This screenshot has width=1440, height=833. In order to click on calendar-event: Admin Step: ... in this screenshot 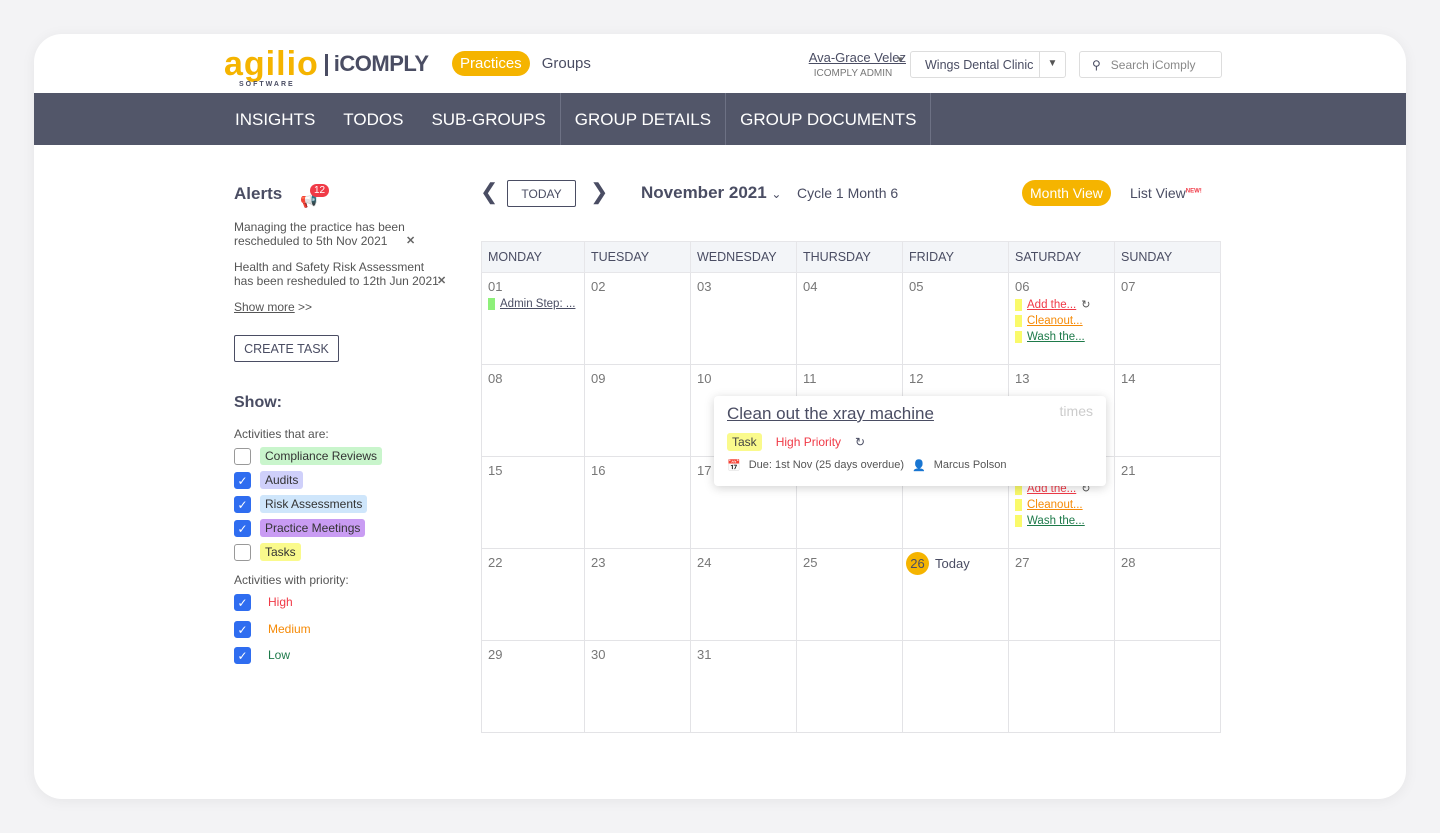, I will do `click(533, 304)`.